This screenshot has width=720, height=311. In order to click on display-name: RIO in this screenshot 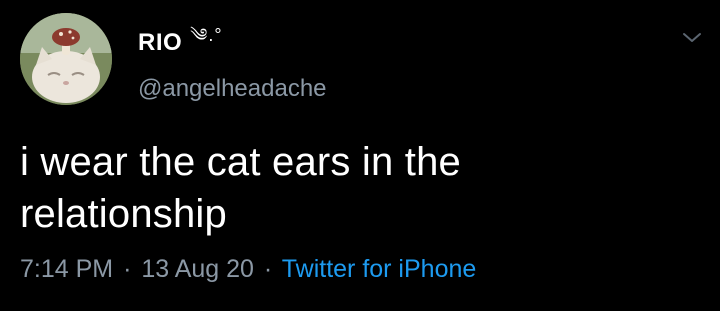, I will do `click(160, 43)`.